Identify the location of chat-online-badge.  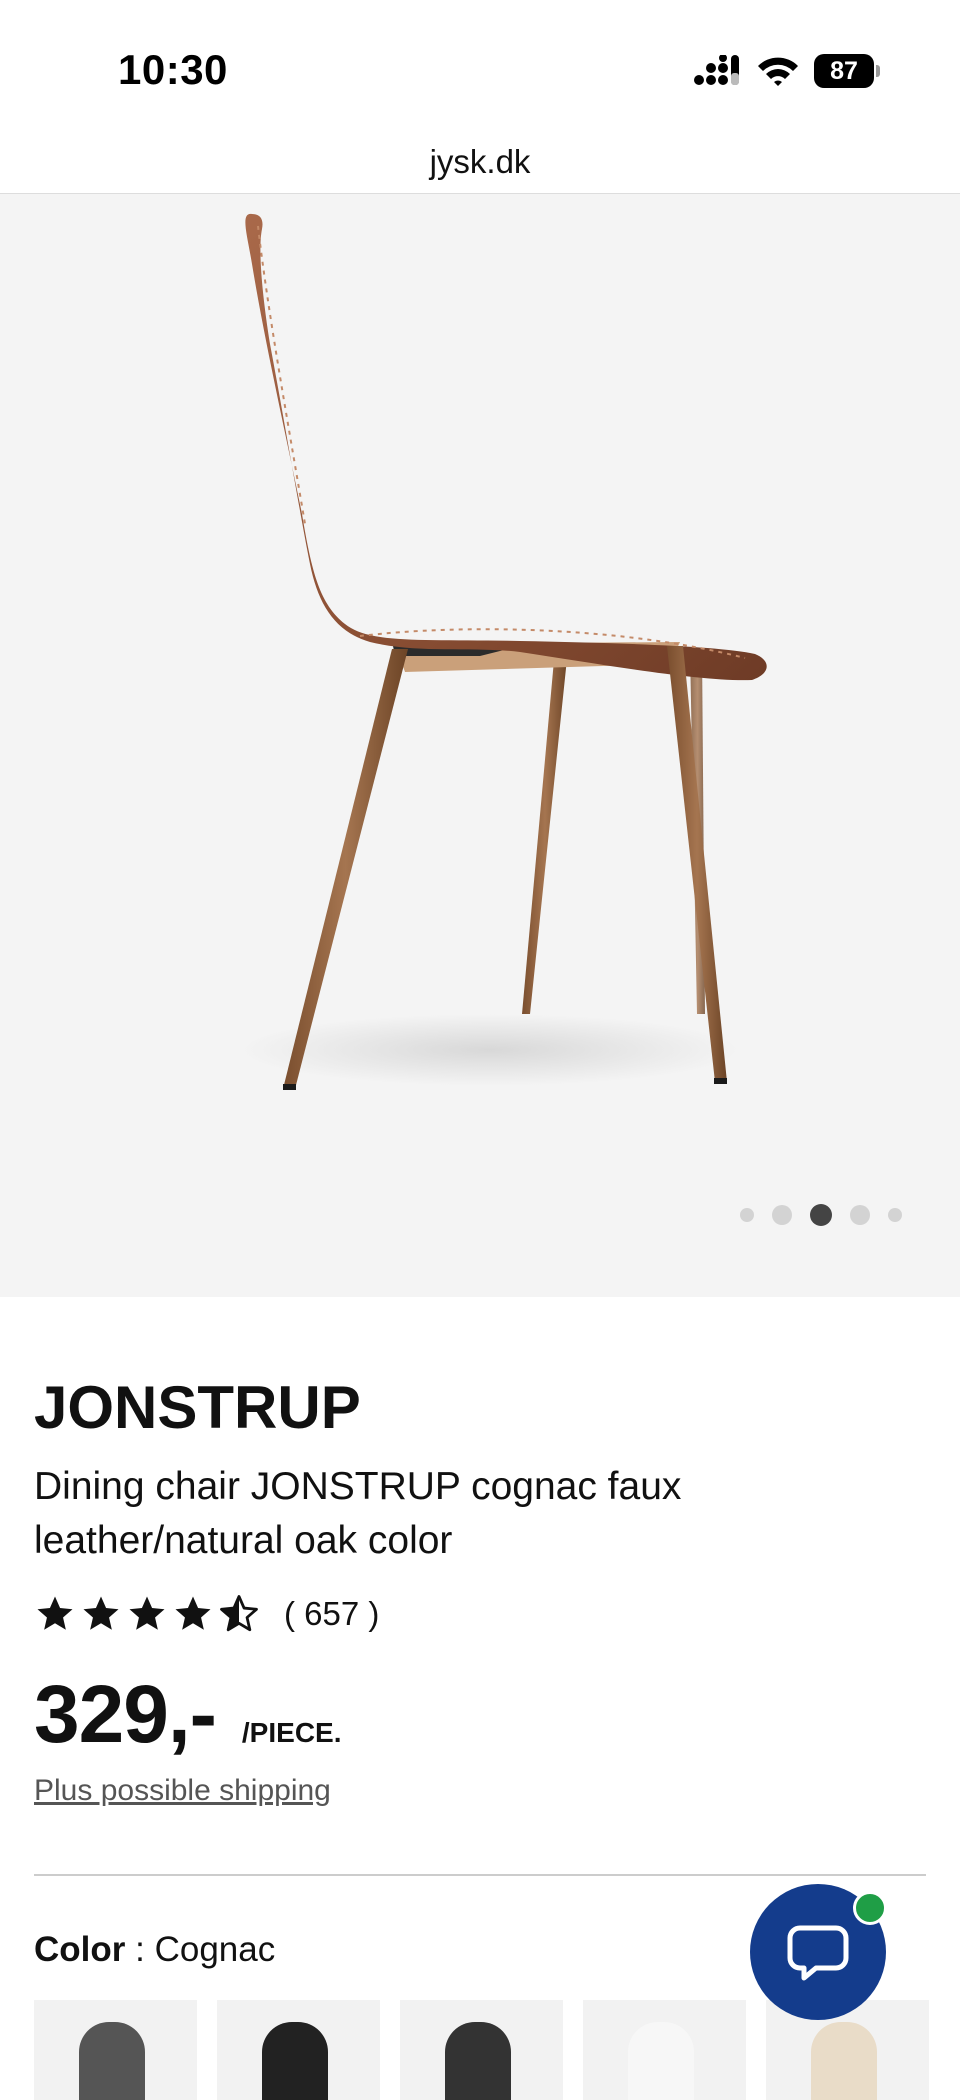
(870, 1908).